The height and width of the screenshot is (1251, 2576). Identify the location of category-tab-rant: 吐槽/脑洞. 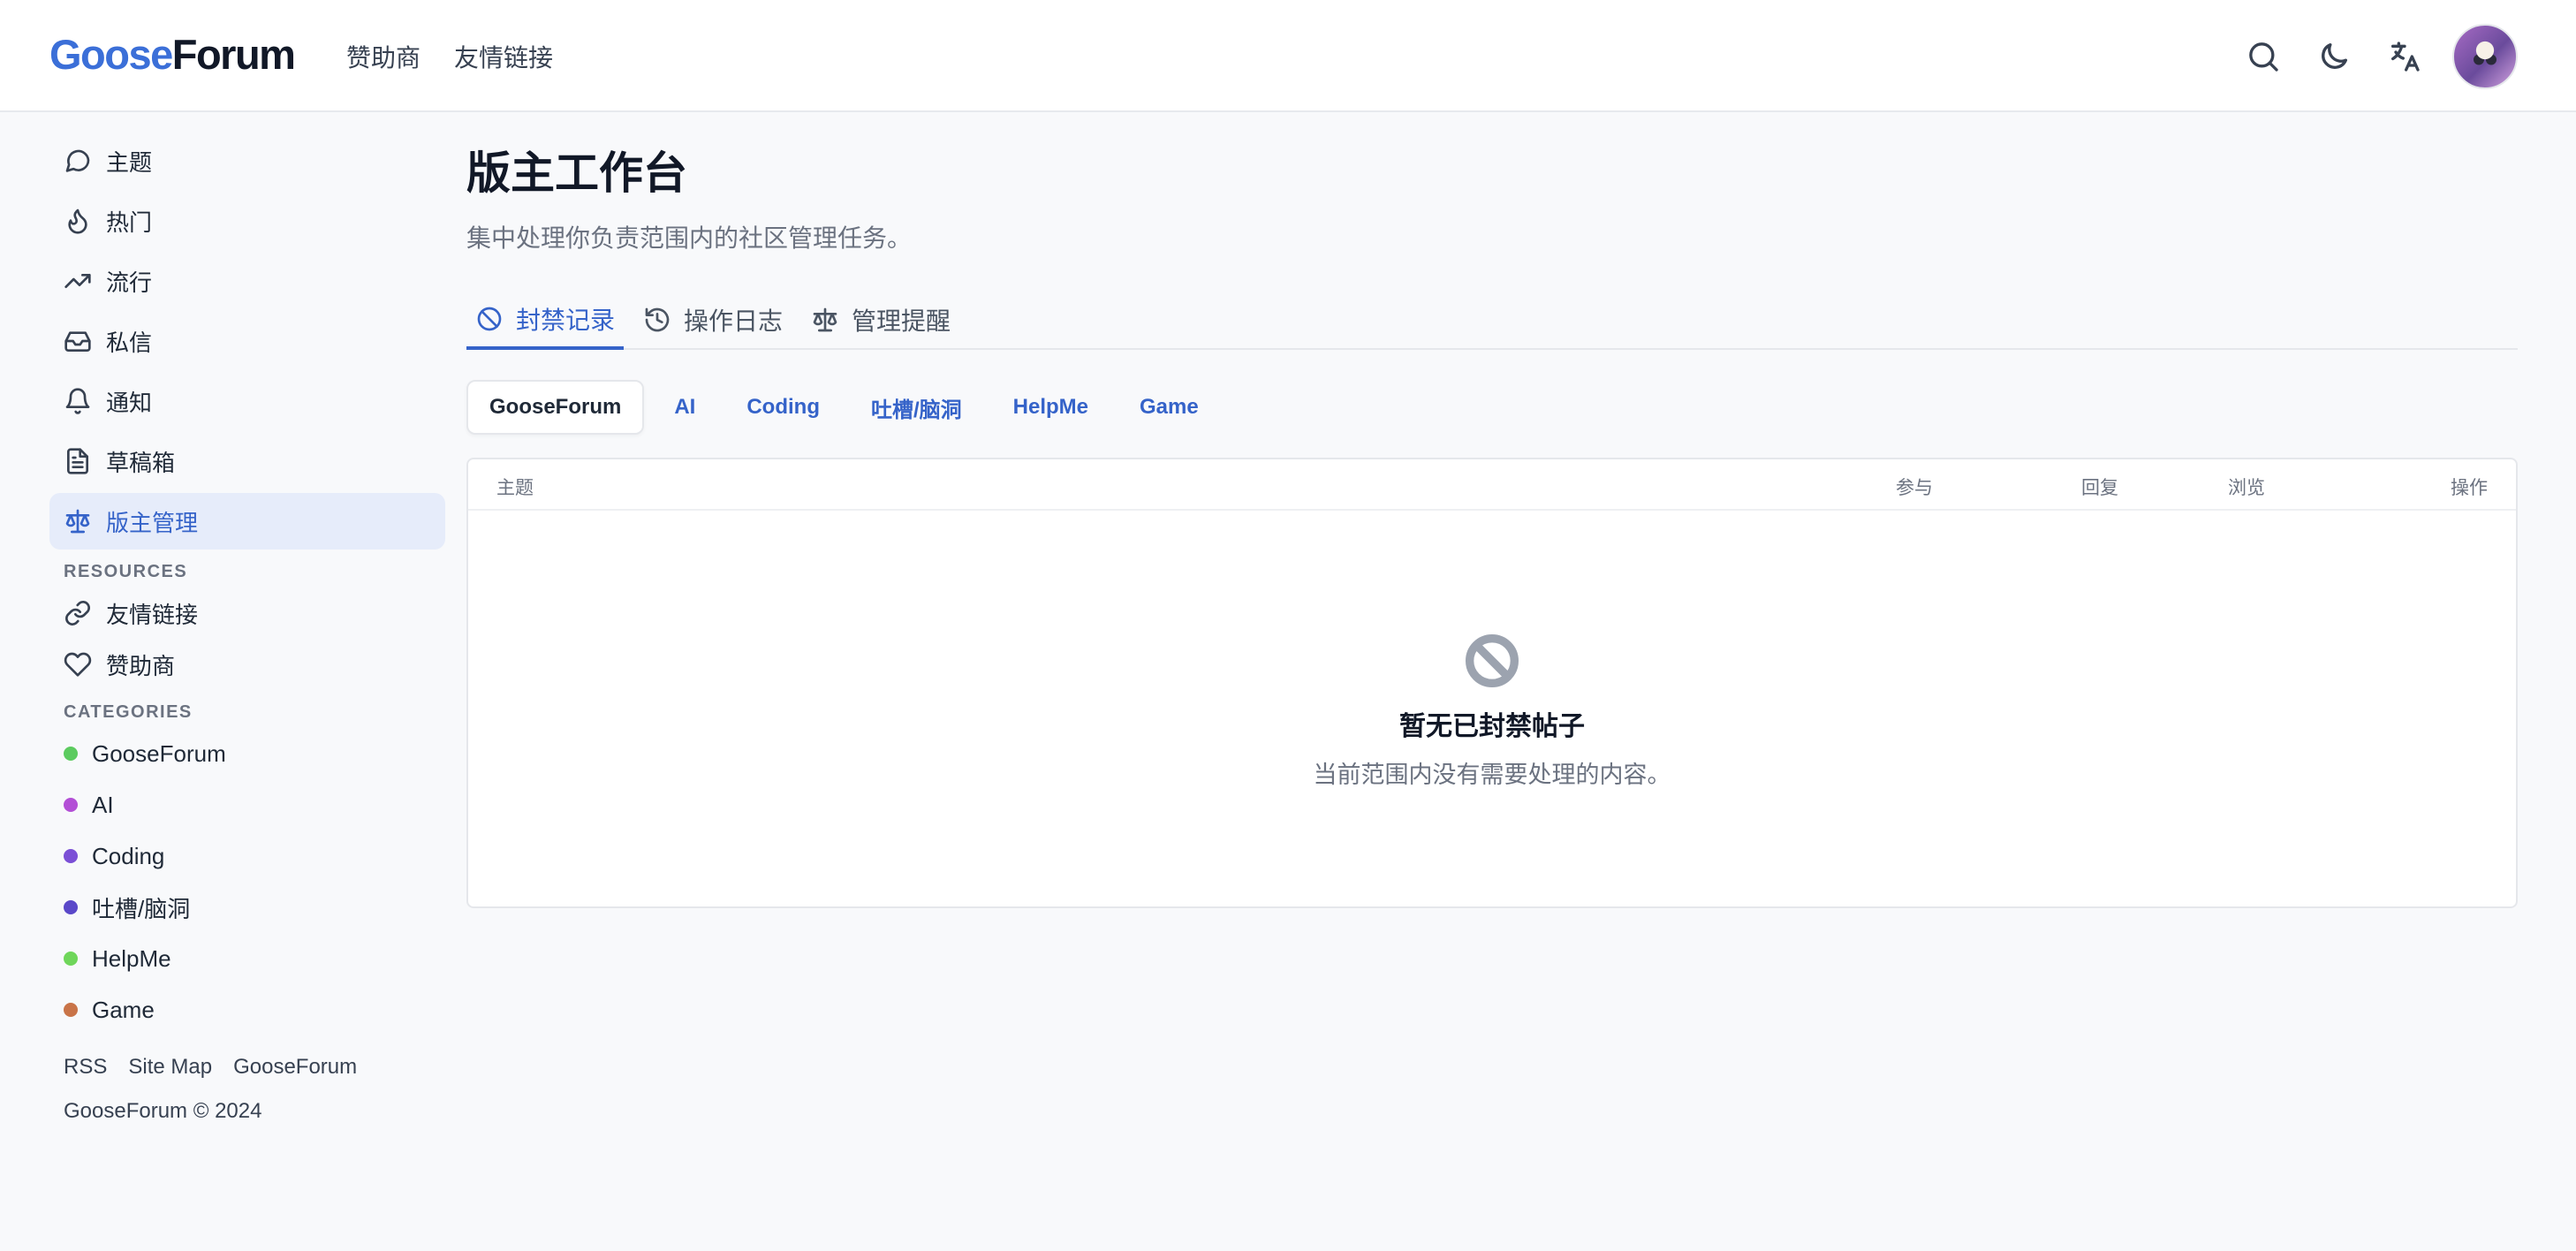
(916, 407).